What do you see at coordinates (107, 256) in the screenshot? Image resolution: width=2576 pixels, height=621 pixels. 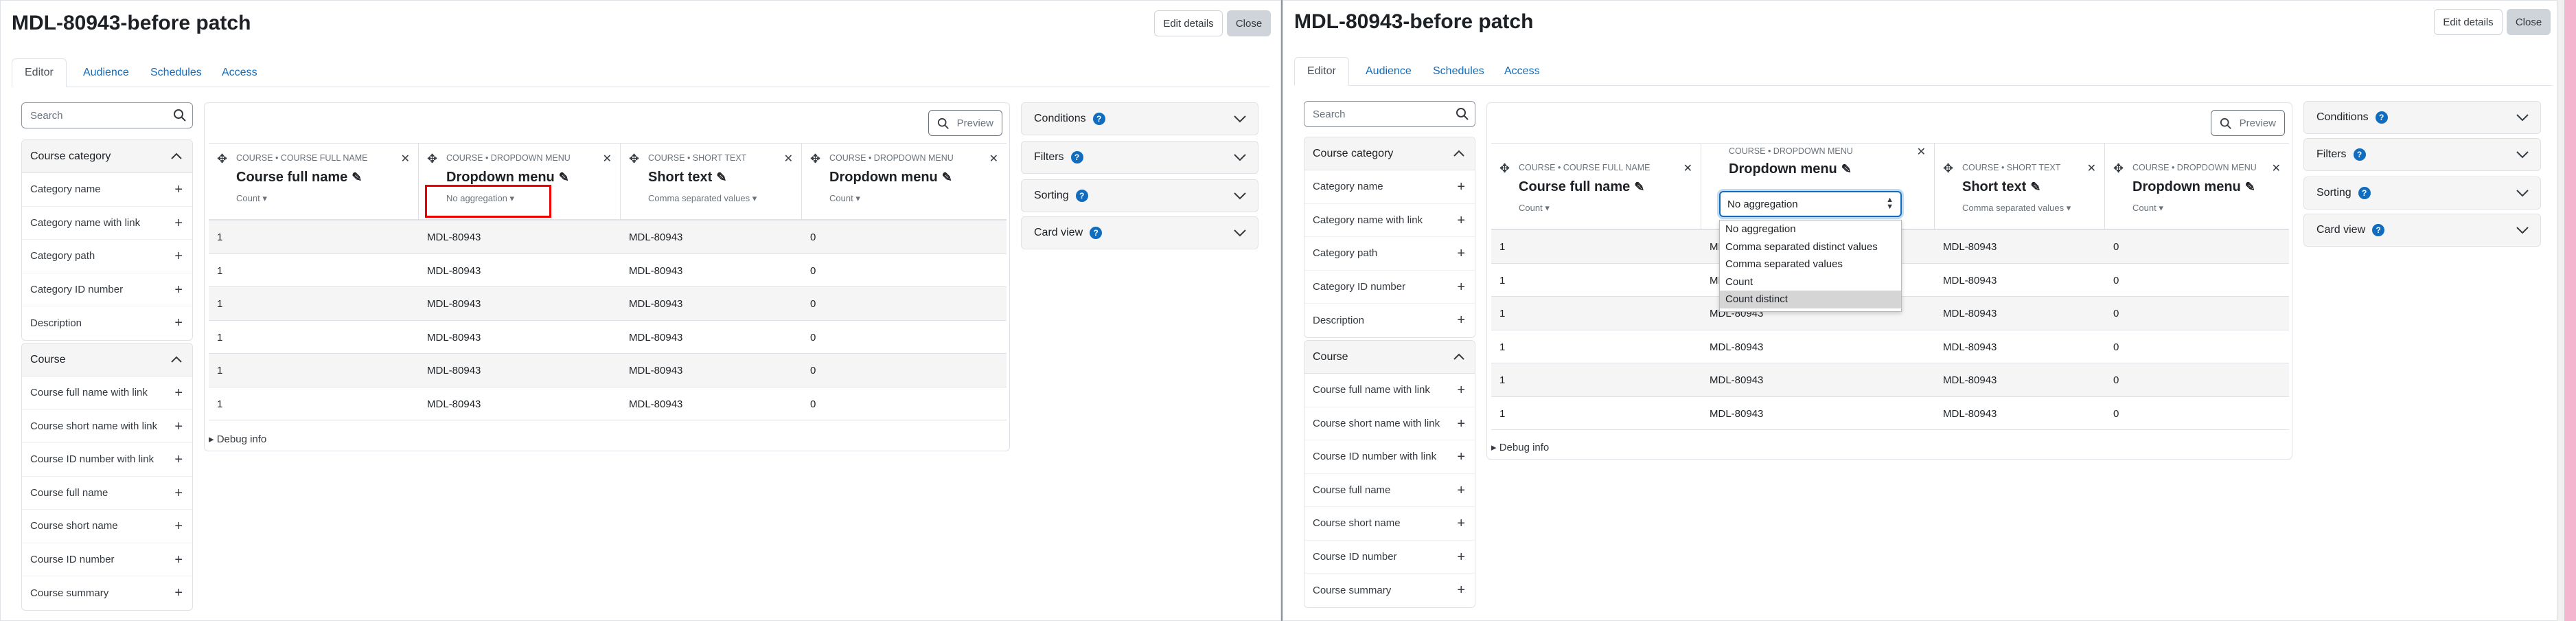 I see `sidebar-item-category-path: Category path +` at bounding box center [107, 256].